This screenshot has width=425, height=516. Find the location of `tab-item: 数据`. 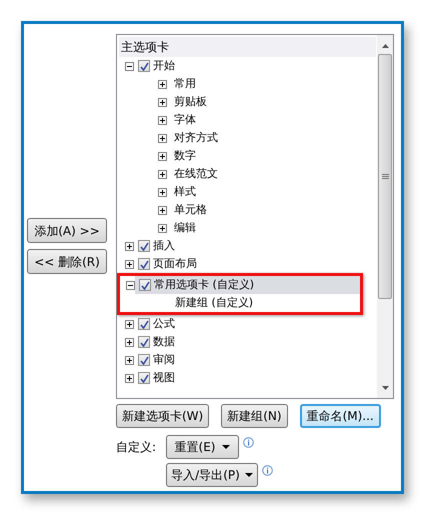

tab-item: 数据 is located at coordinates (255, 342).